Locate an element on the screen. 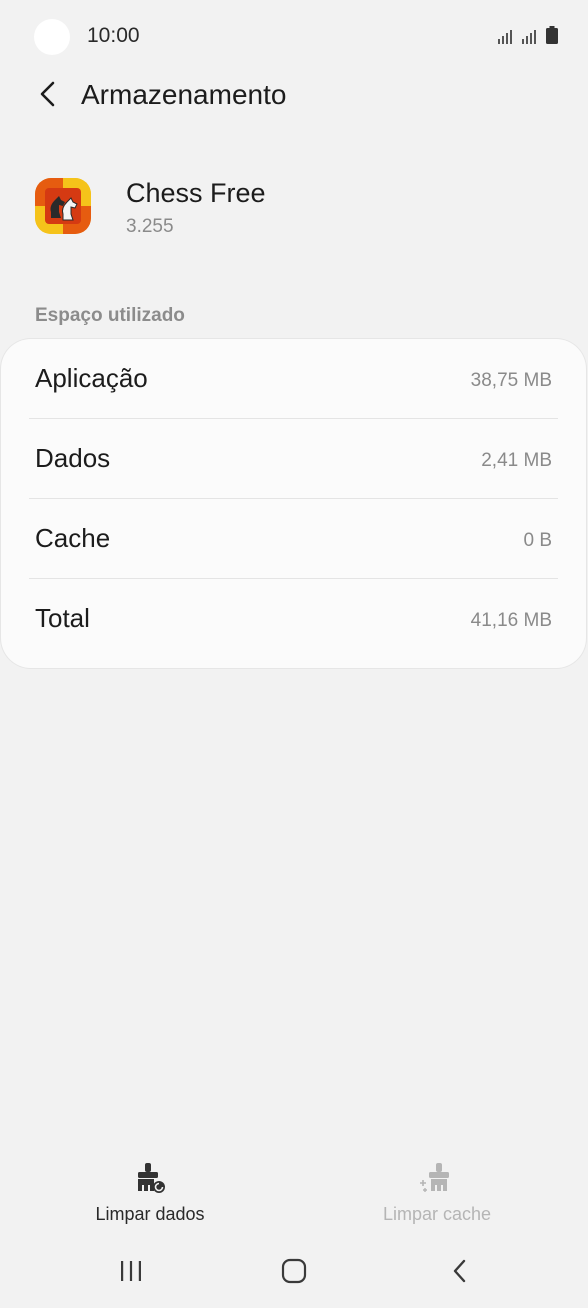 This screenshot has width=588, height=1308. clear-data-icon is located at coordinates (150, 1178).